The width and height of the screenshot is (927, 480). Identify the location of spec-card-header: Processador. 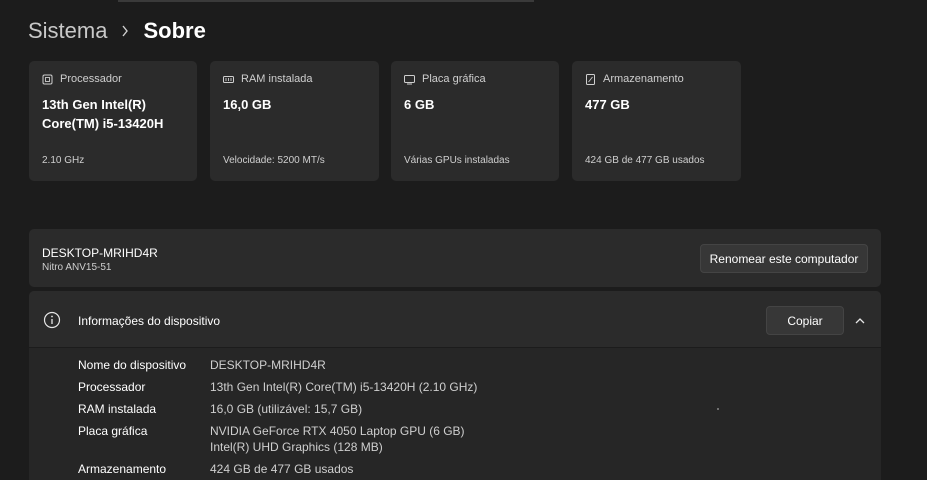
(82, 79).